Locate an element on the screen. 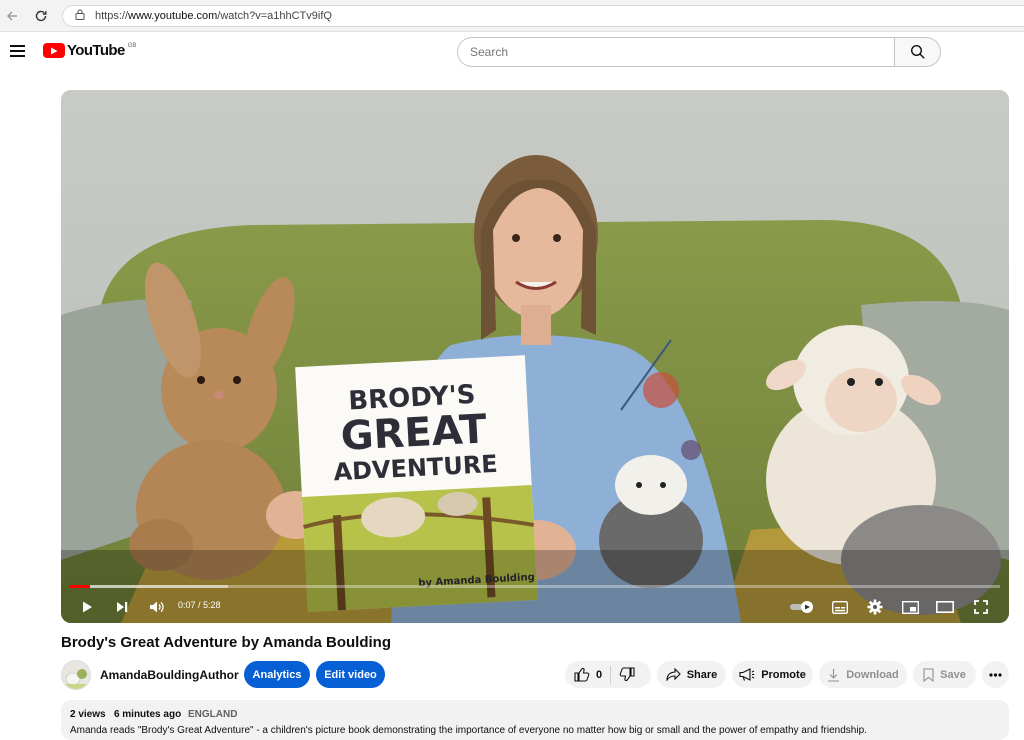  hamburger-icon is located at coordinates (17, 46).